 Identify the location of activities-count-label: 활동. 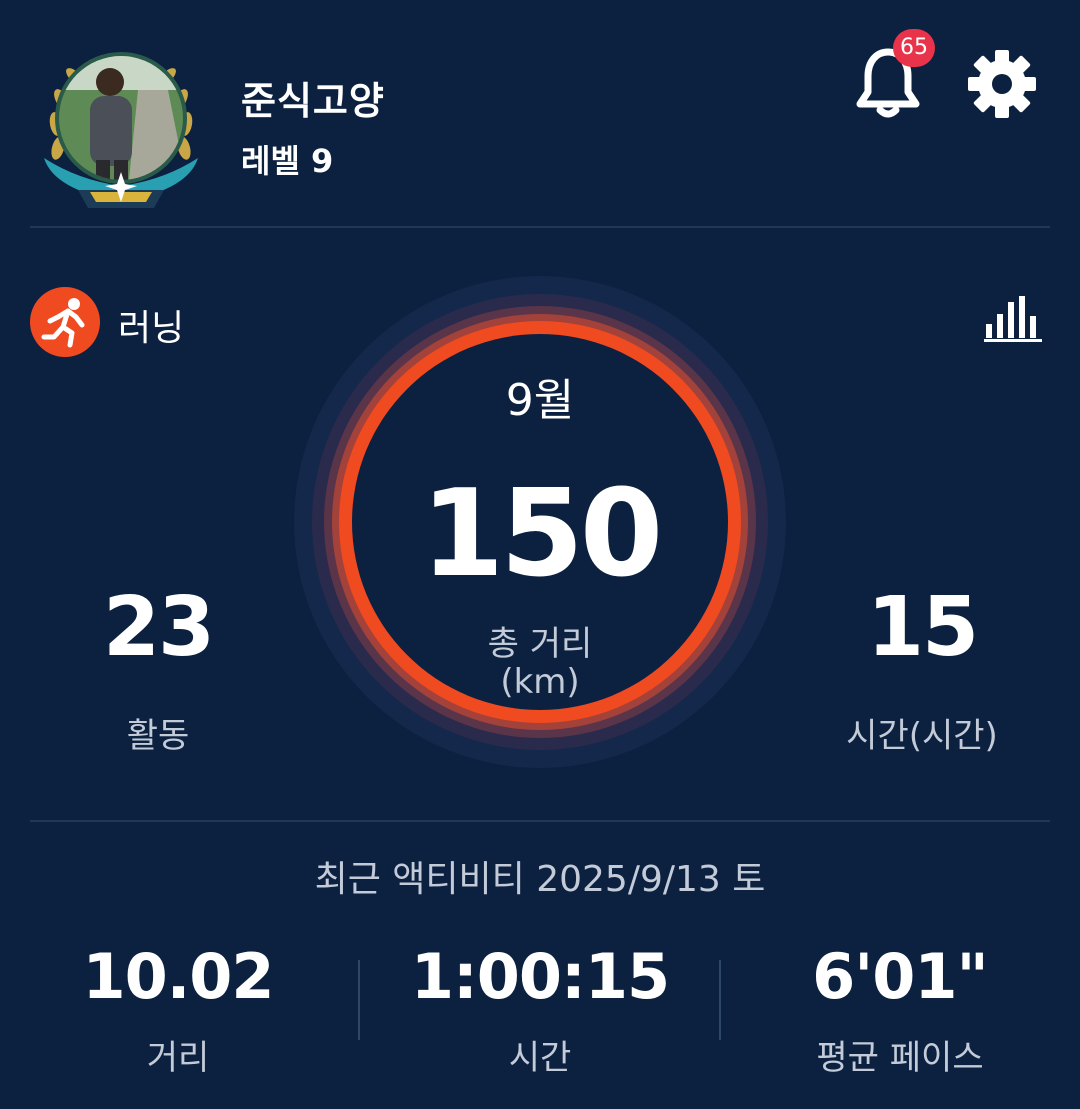
(158, 736).